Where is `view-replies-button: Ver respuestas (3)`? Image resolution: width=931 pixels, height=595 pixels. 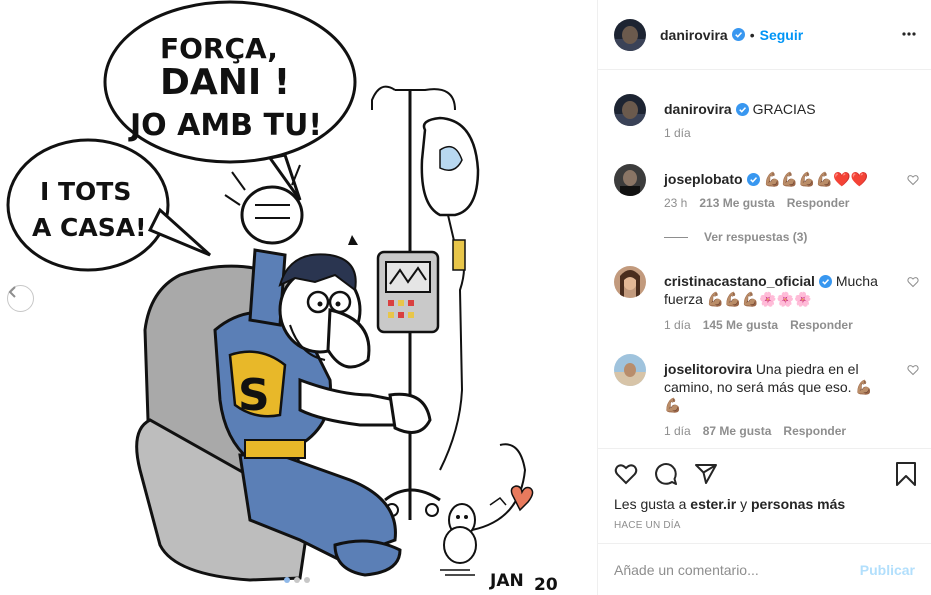
view-replies-button: Ver respuestas (3) is located at coordinates (735, 237).